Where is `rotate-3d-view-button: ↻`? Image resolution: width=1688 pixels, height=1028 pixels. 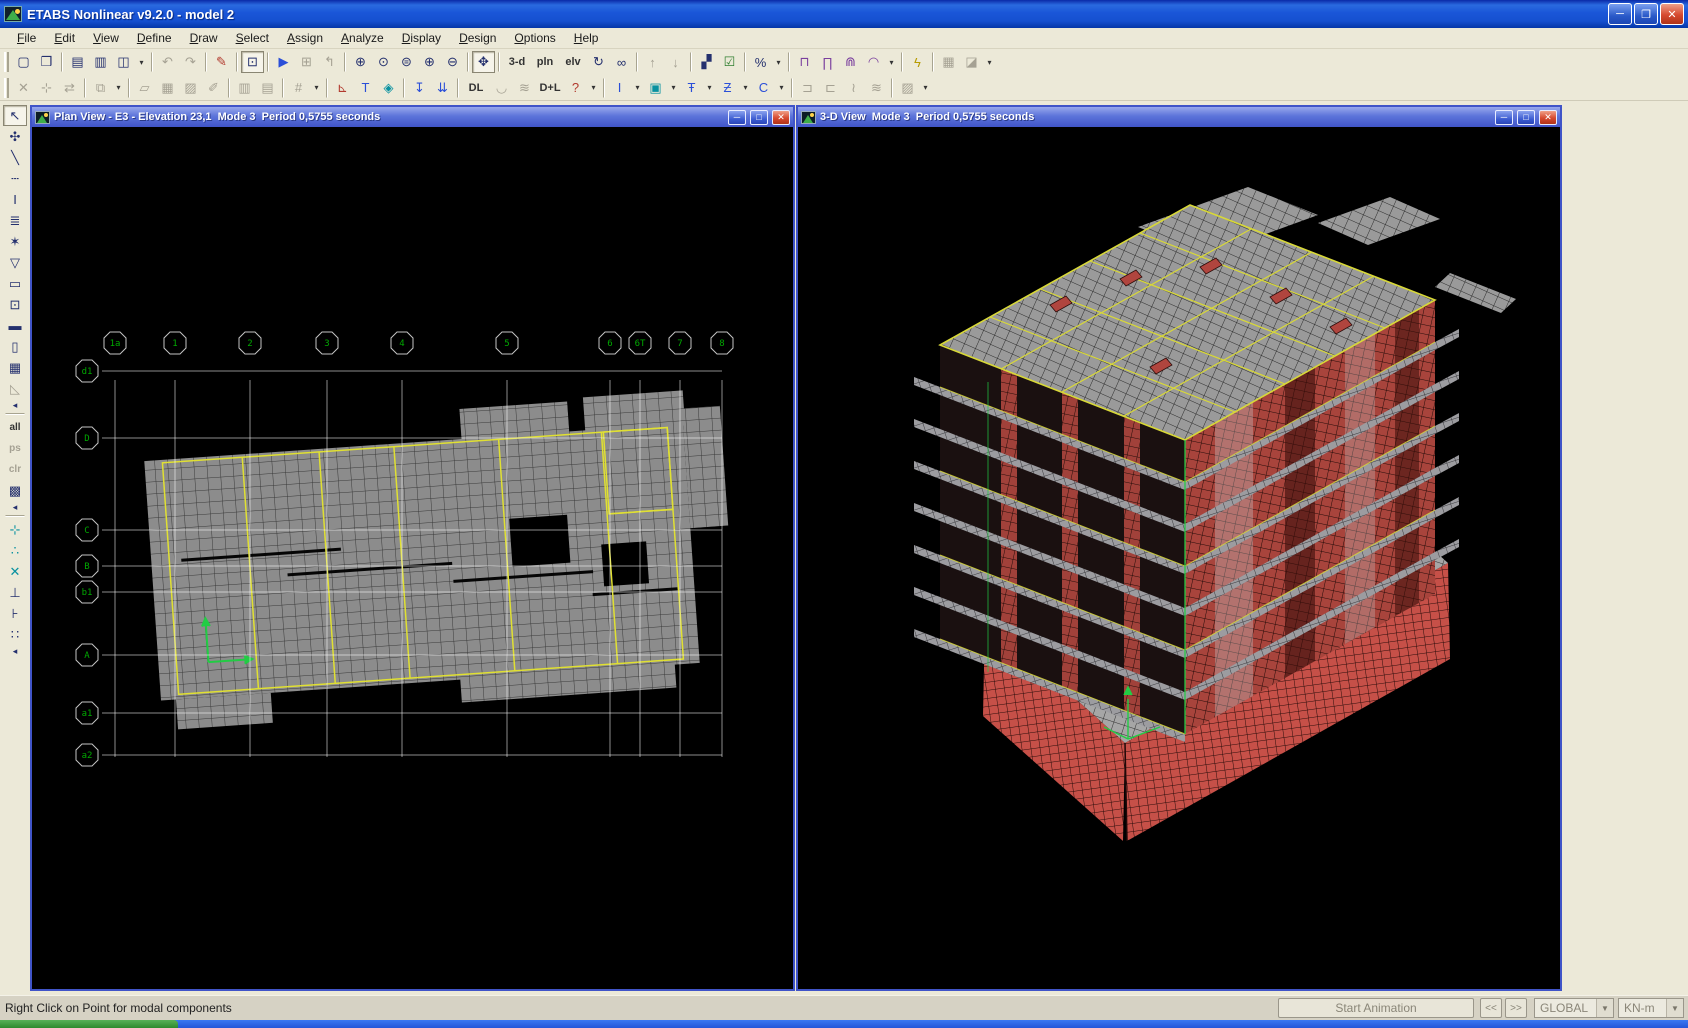 rotate-3d-view-button: ↻ is located at coordinates (598, 62).